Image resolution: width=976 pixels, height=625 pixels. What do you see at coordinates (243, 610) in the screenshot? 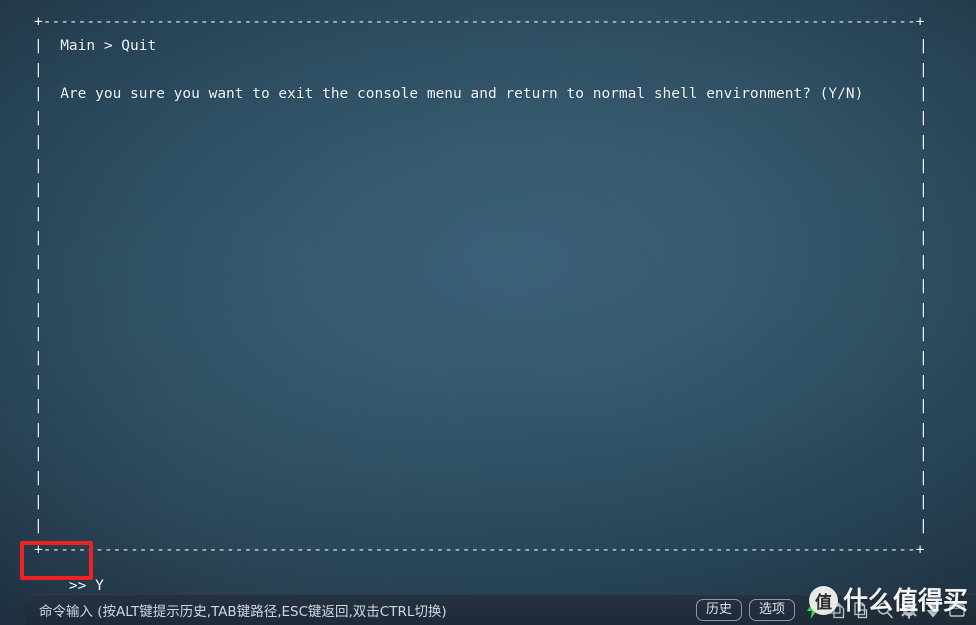
I see `command-input-field: 命令输入 (按ALT键提示历史,TAB键路径,ESC键返回,双击CTRL切换)` at bounding box center [243, 610].